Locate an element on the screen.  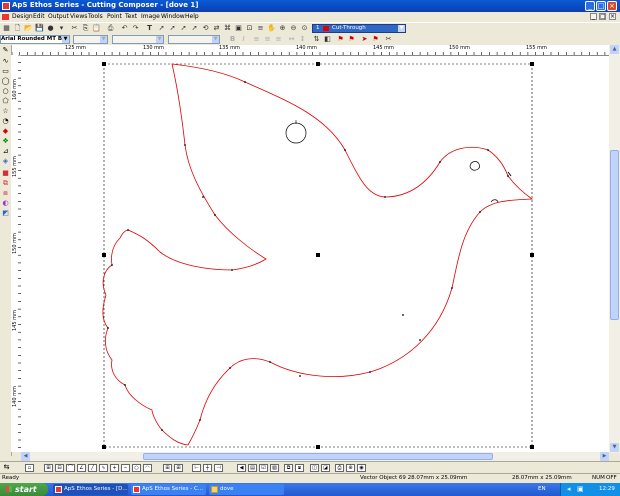
align-center-icon: ≡ is located at coordinates (267, 39).